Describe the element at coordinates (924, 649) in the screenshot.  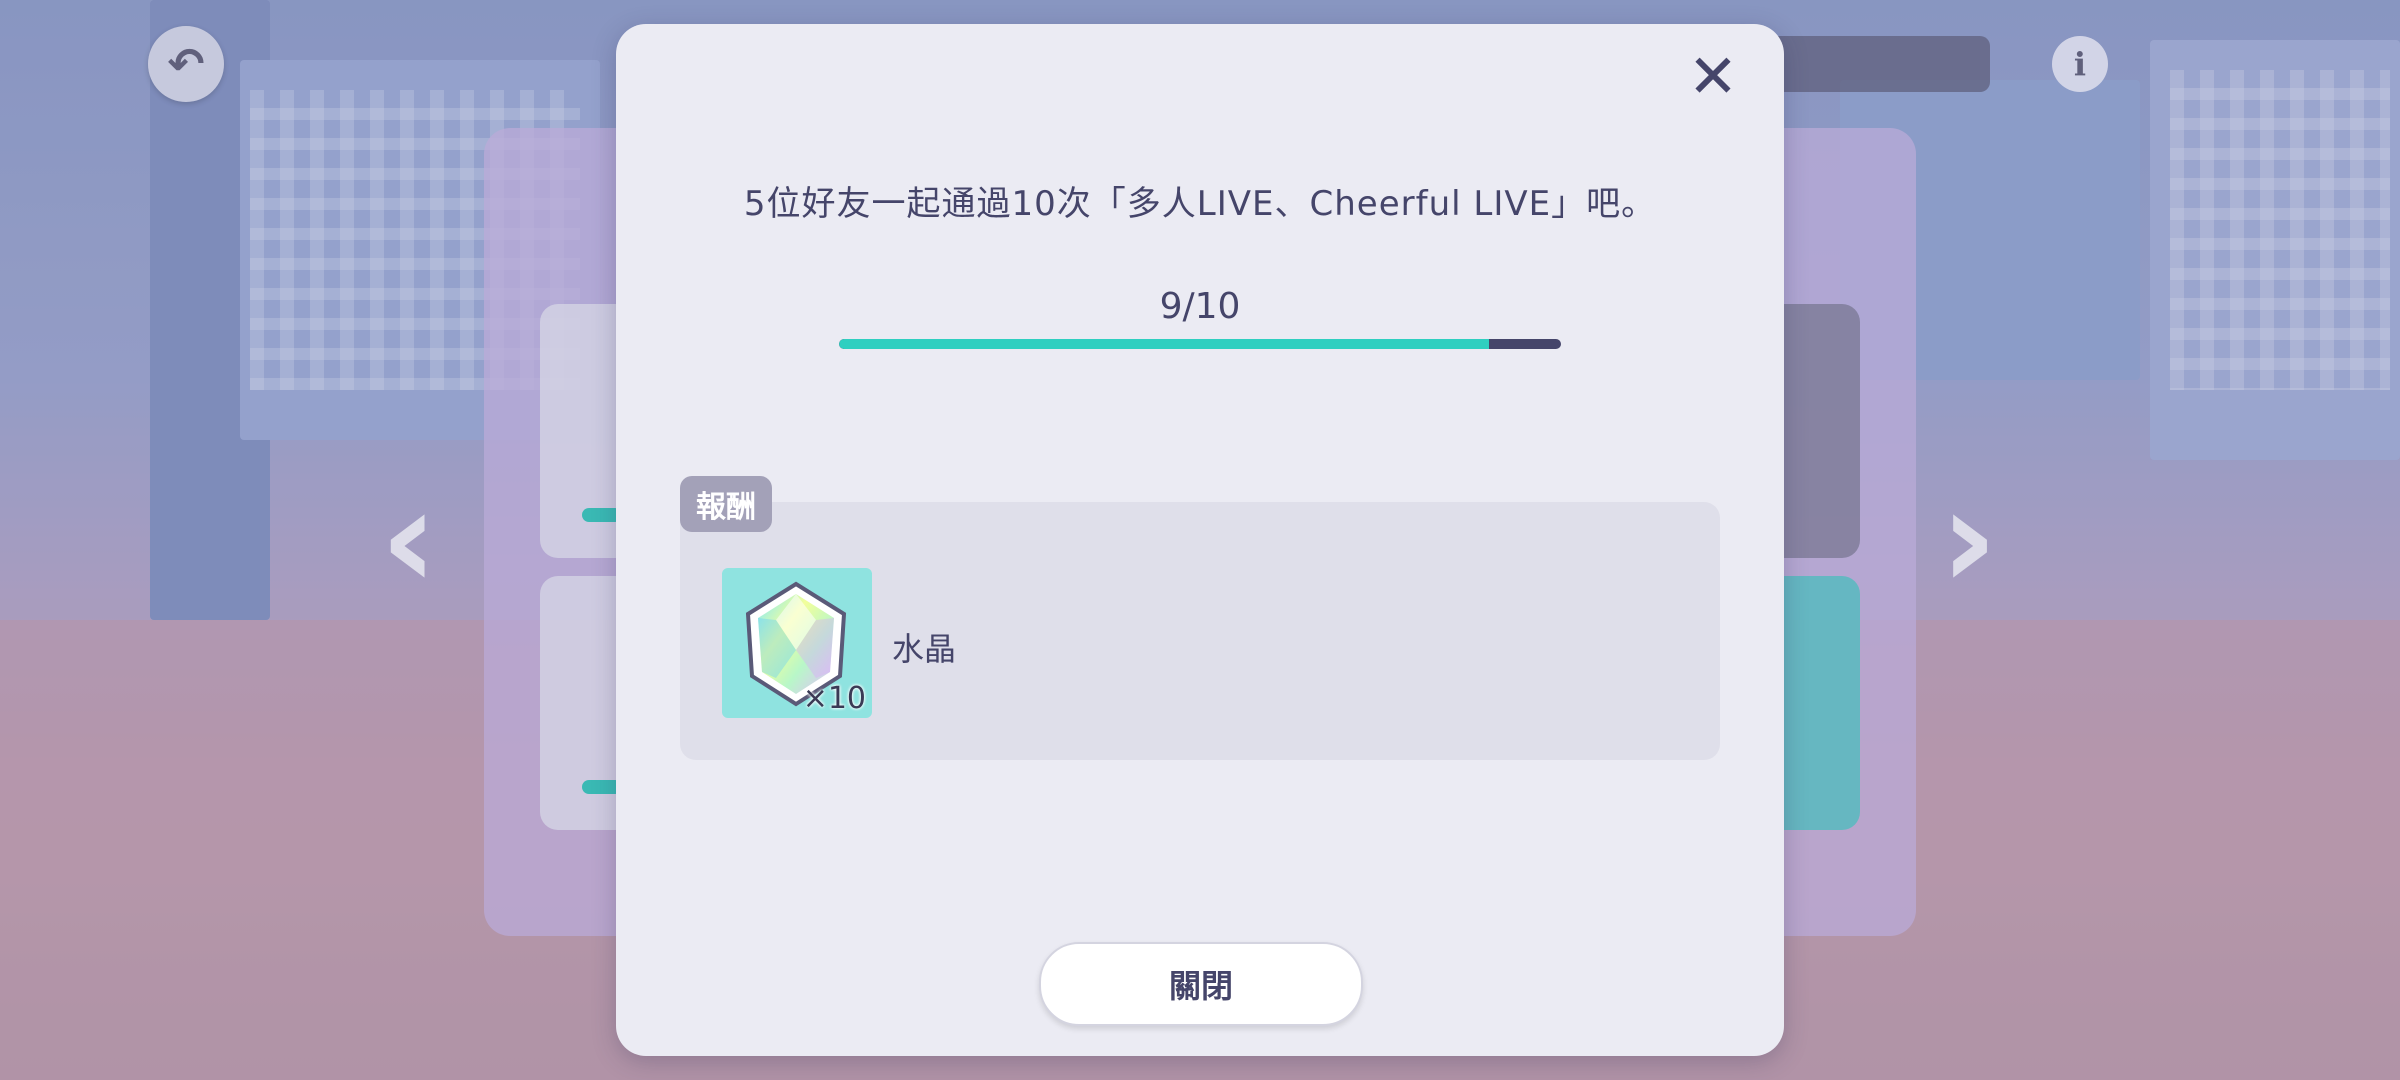
I see `reward-item-name: 水晶` at that location.